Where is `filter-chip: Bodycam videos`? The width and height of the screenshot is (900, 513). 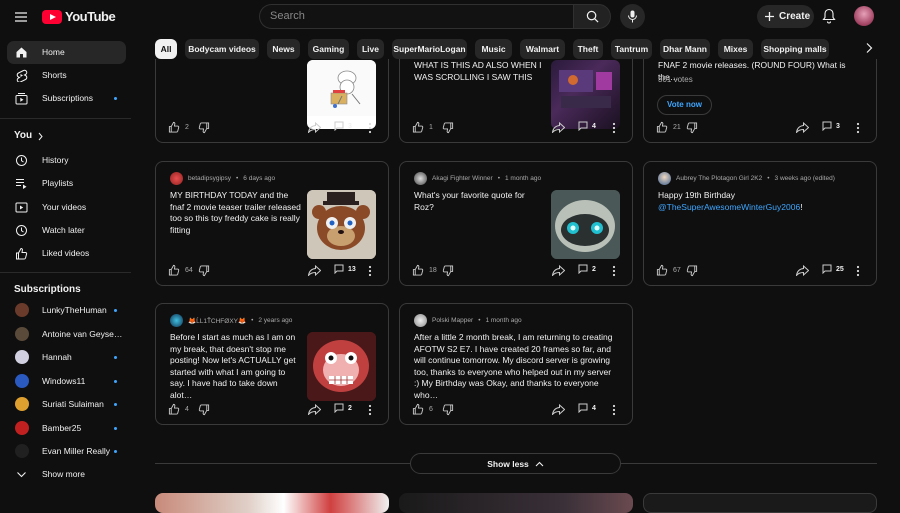
filter-chip: Bodycam videos is located at coordinates (222, 49).